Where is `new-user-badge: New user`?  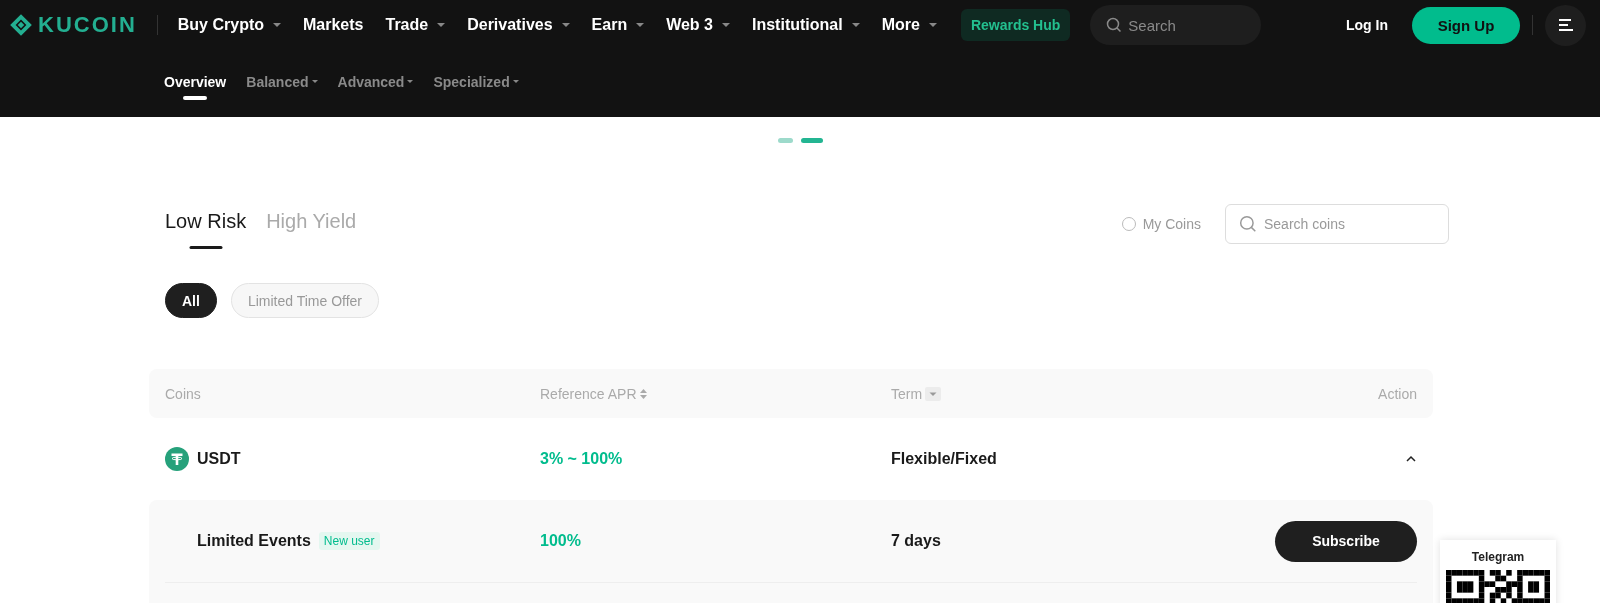
new-user-badge: New user is located at coordinates (349, 541).